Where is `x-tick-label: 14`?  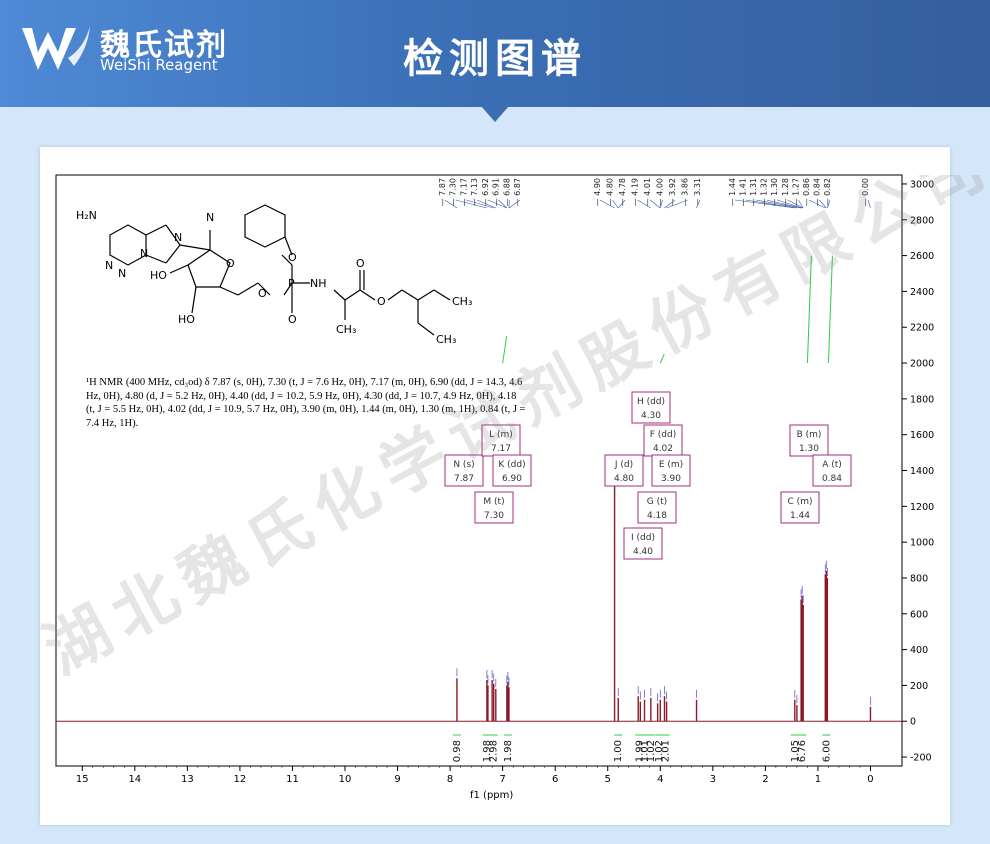 x-tick-label: 14 is located at coordinates (134, 779).